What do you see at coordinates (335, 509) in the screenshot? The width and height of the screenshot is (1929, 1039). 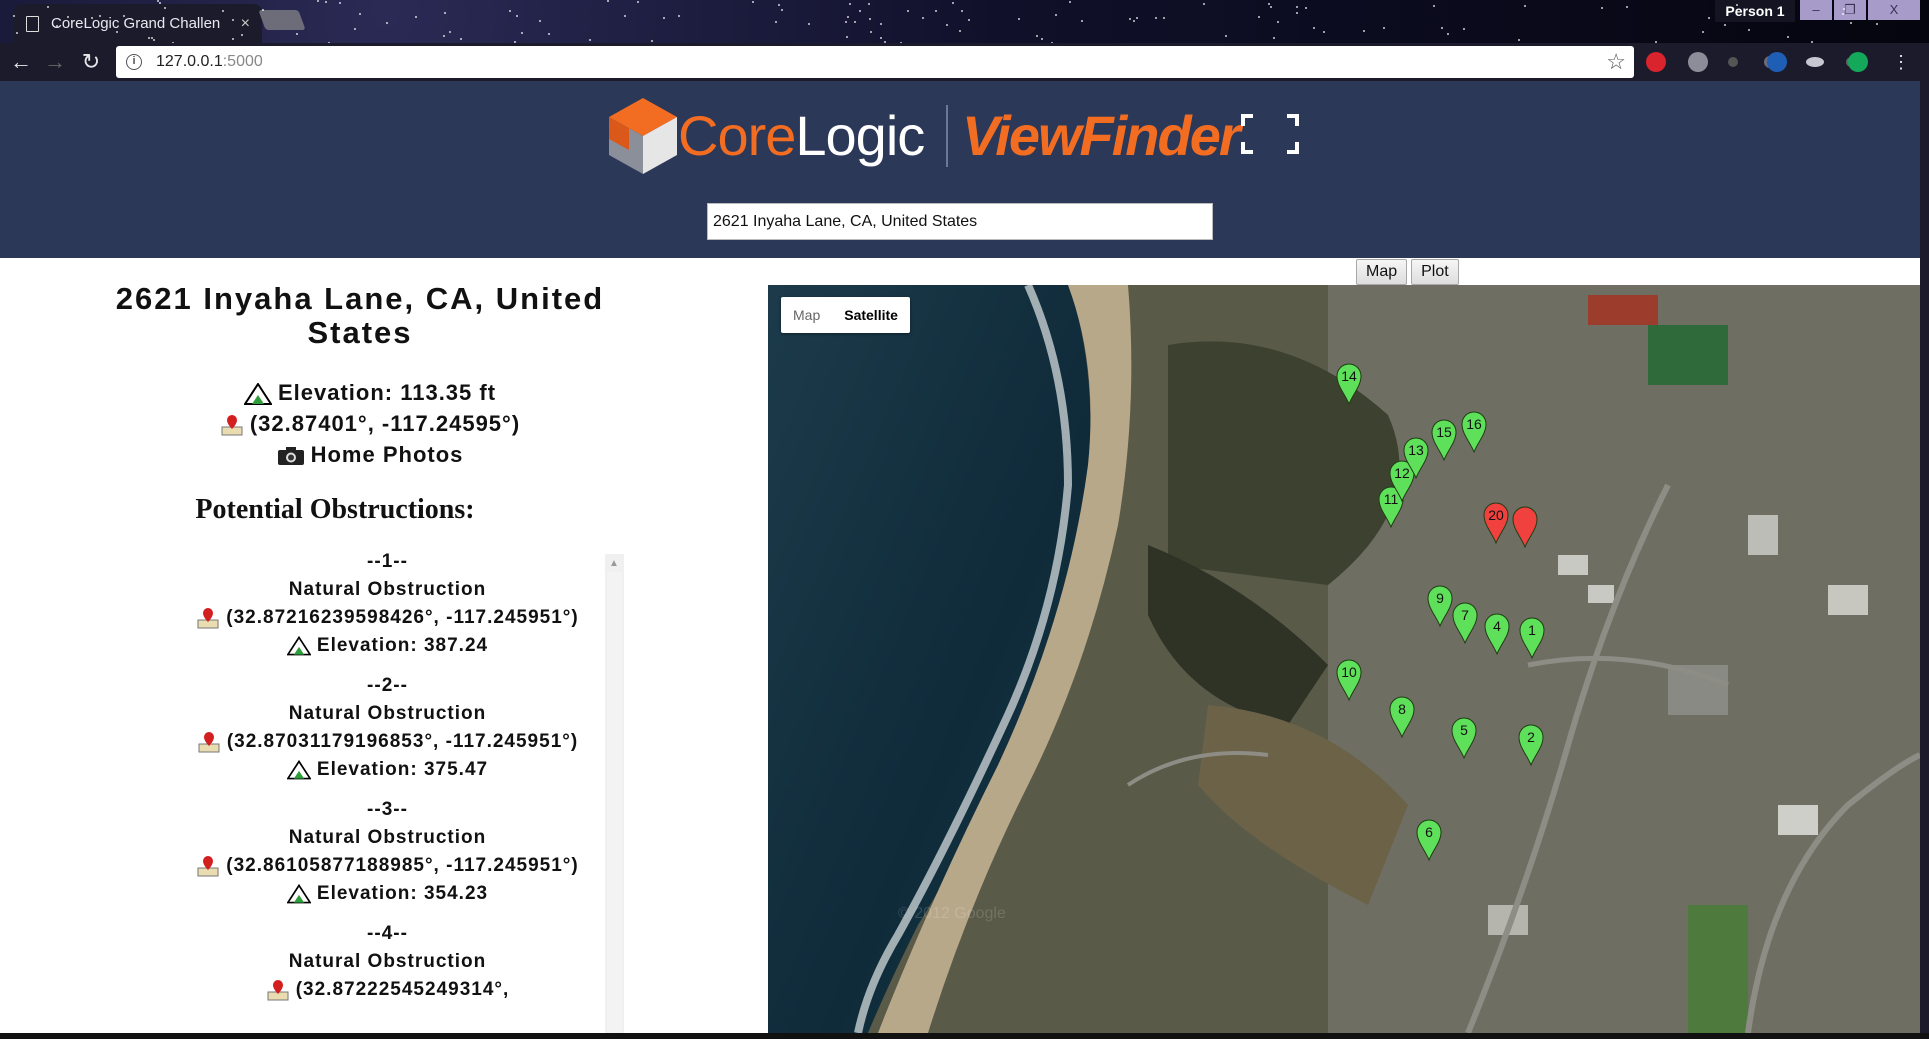 I see `obstructions-heading: Potential Obstructions:` at bounding box center [335, 509].